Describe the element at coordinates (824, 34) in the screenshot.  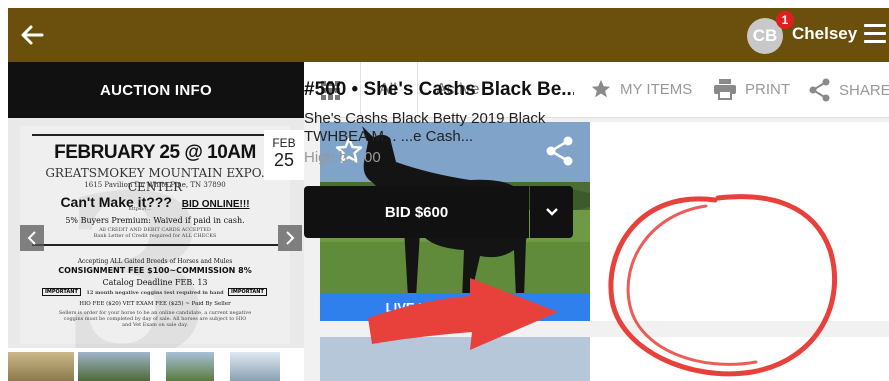
I see `username-label: Chelsey` at that location.